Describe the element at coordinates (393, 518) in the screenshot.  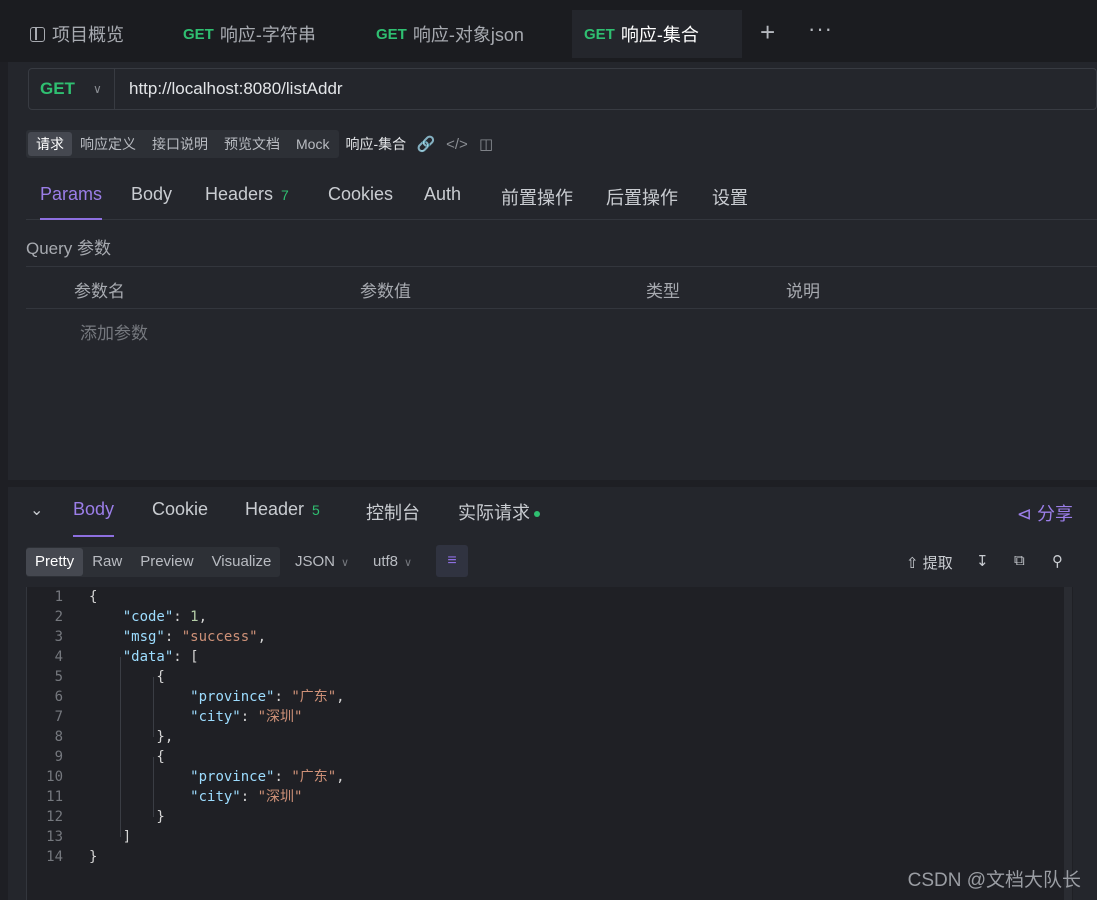
I see `response-tab-console: 控制台` at that location.